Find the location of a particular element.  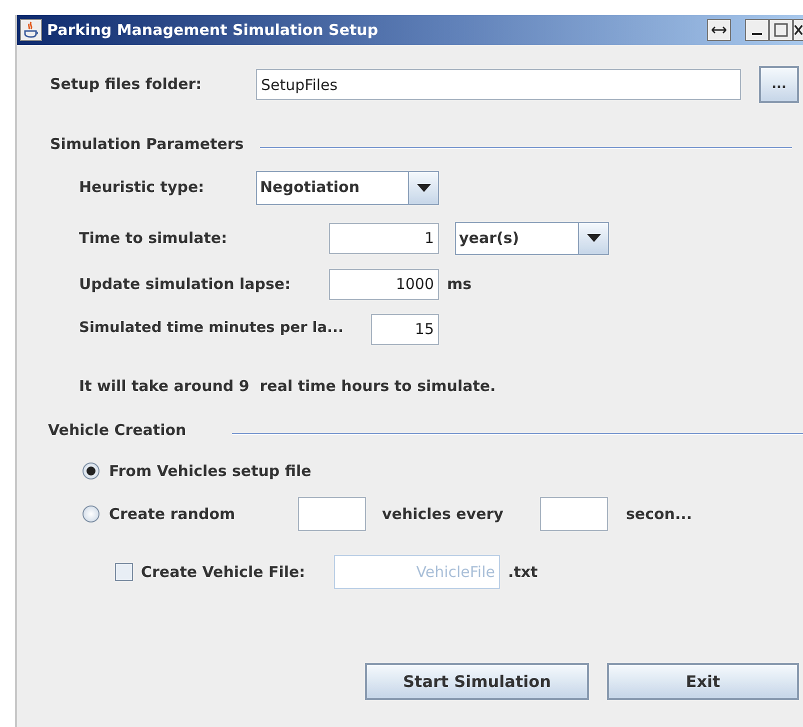

lapse-field: 1000 is located at coordinates (384, 284).